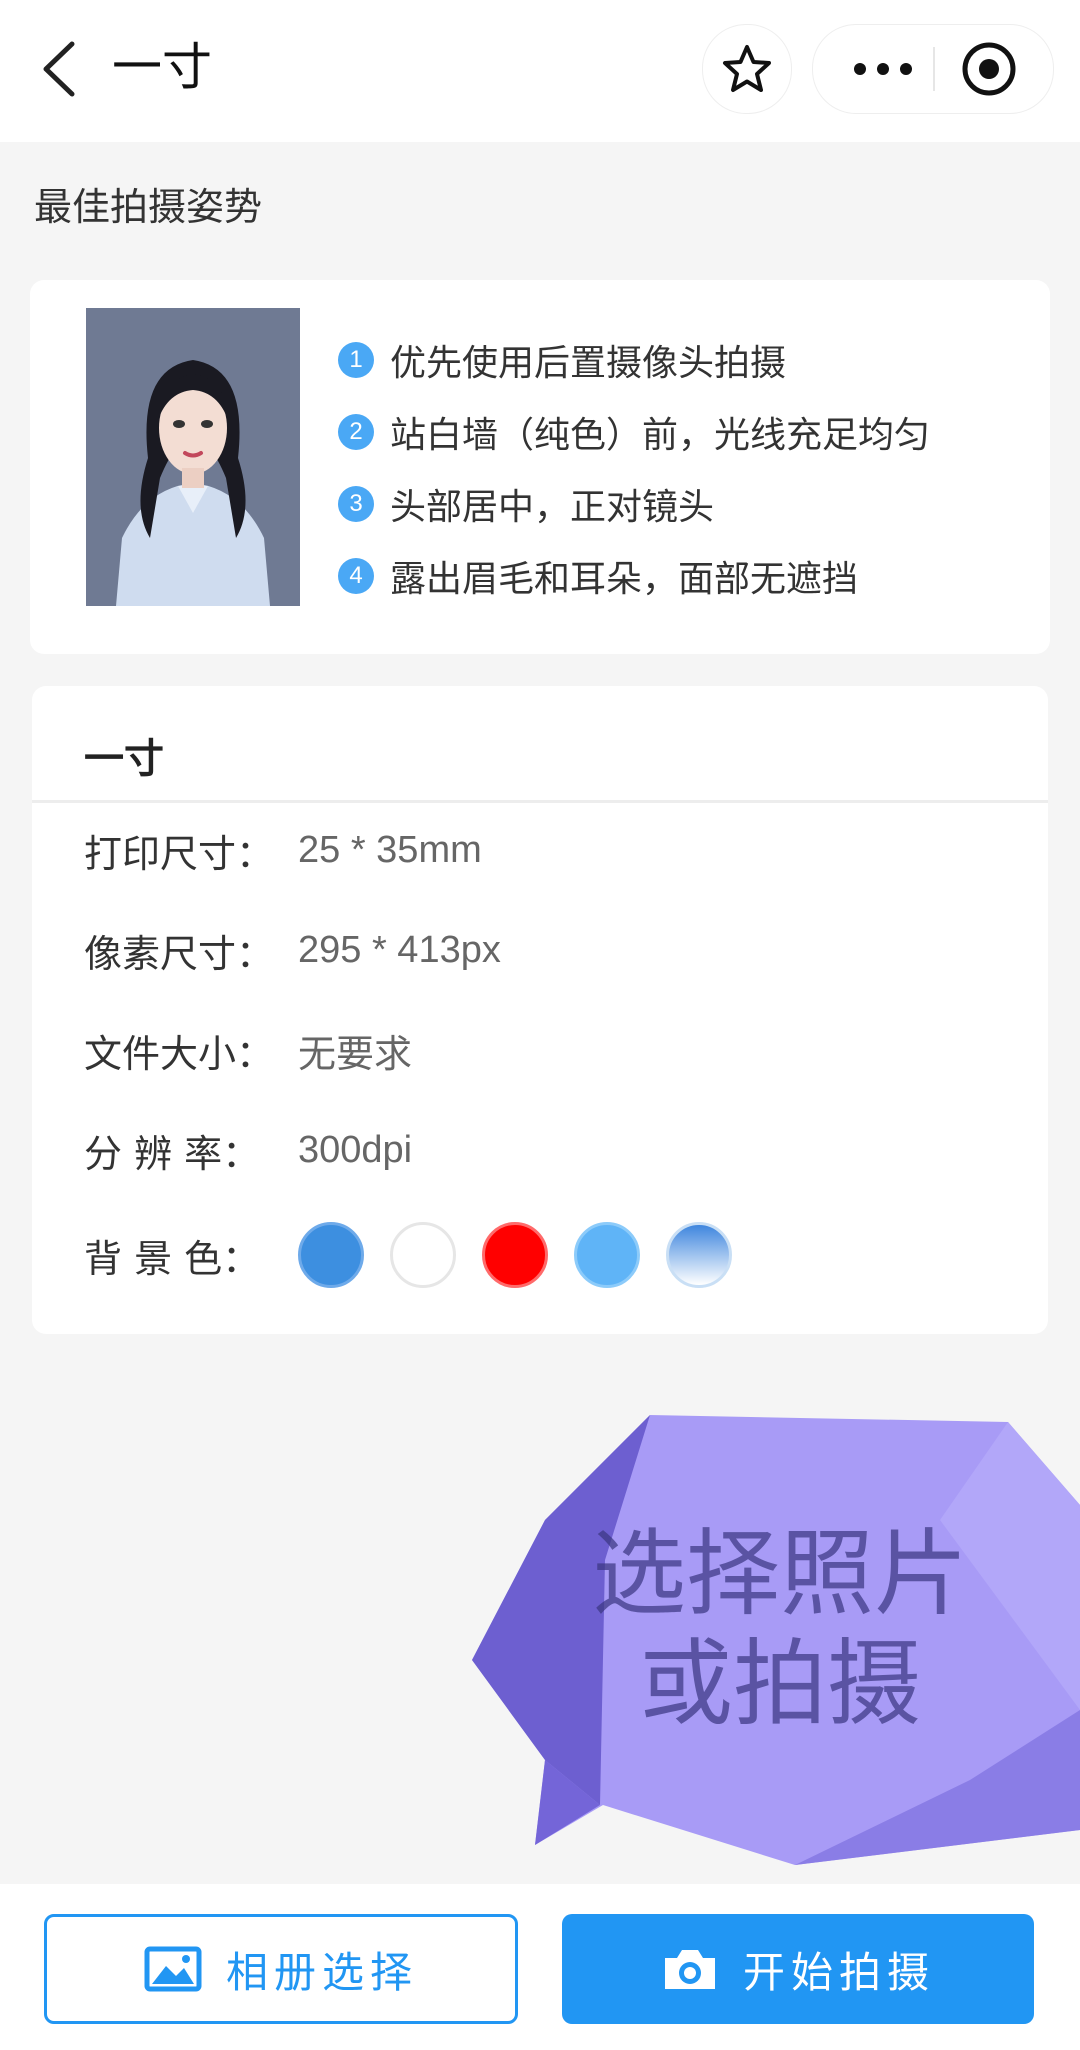  What do you see at coordinates (179, 853) in the screenshot?
I see `print-size-label: 打印尺寸：` at bounding box center [179, 853].